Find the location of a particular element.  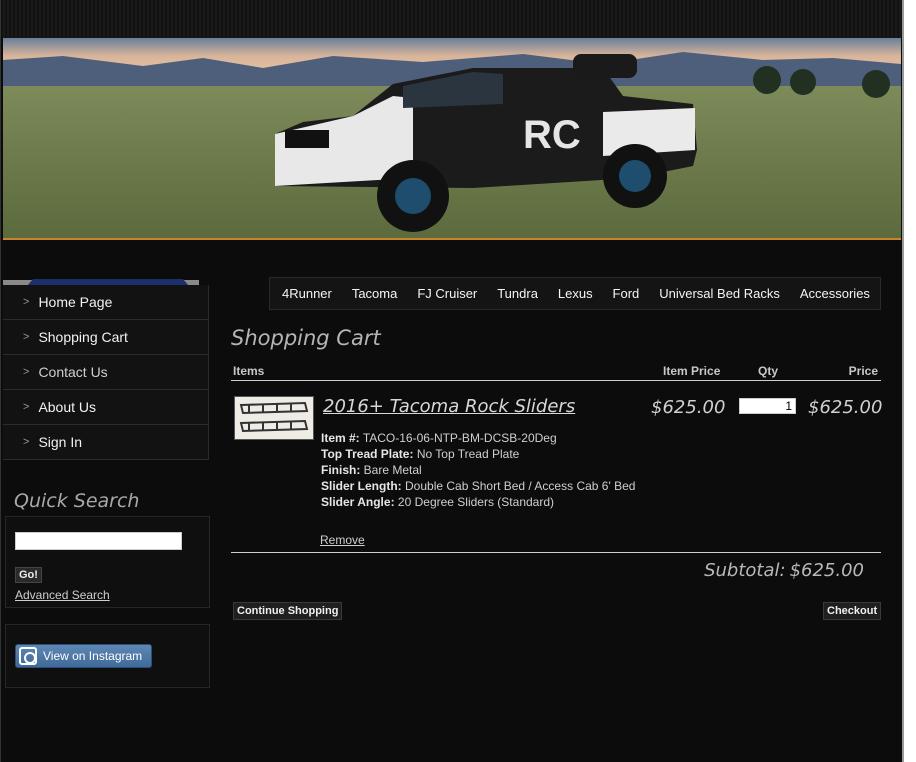

detail-label: Item #: is located at coordinates (340, 438).